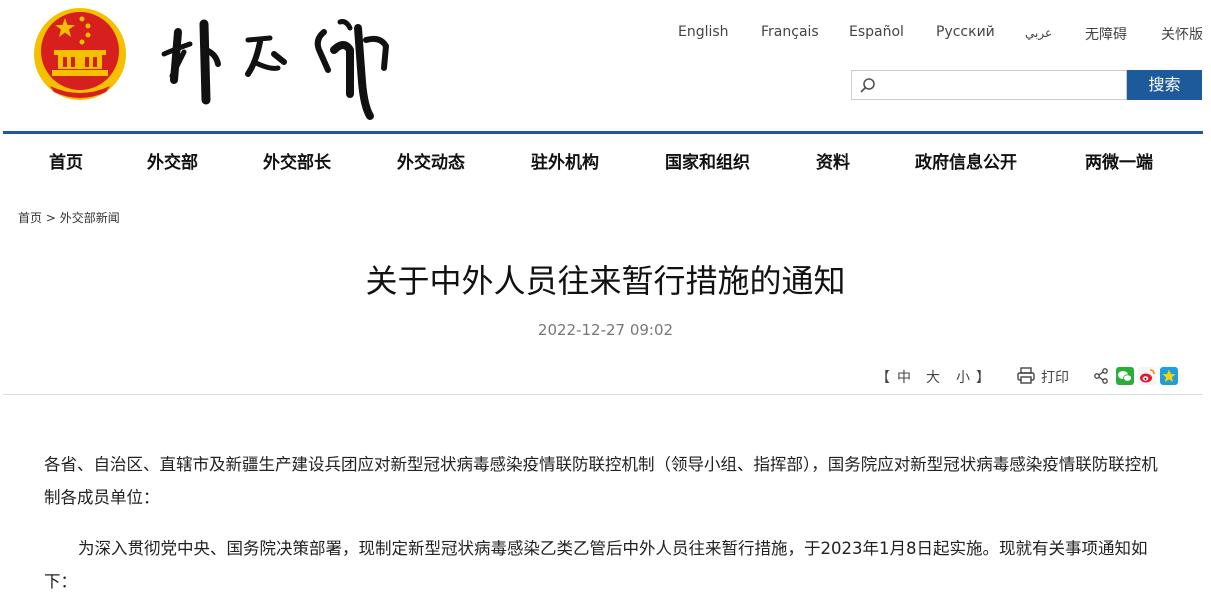 This screenshot has height=598, width=1211. Describe the element at coordinates (966, 160) in the screenshot. I see `nav-item-gov-info: 政府信息公开` at that location.